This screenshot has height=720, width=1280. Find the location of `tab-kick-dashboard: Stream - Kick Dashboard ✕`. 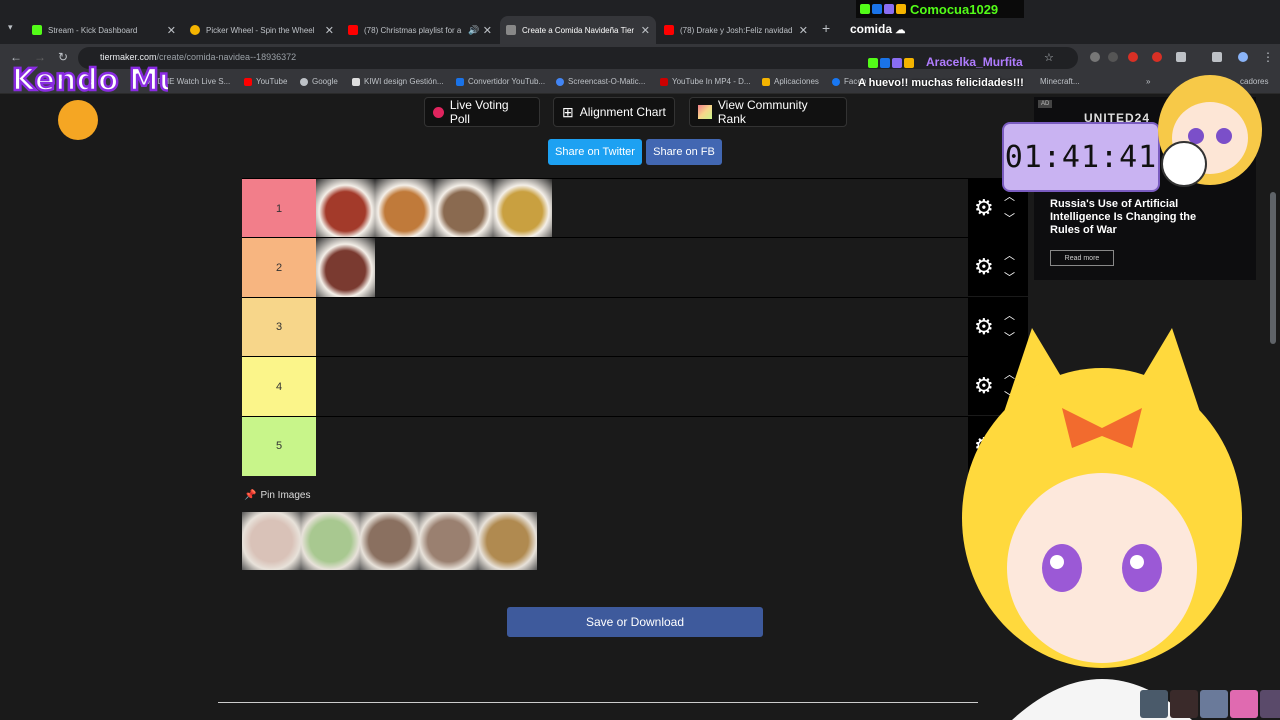

tab-kick-dashboard: Stream - Kick Dashboard ✕ is located at coordinates (104, 30).